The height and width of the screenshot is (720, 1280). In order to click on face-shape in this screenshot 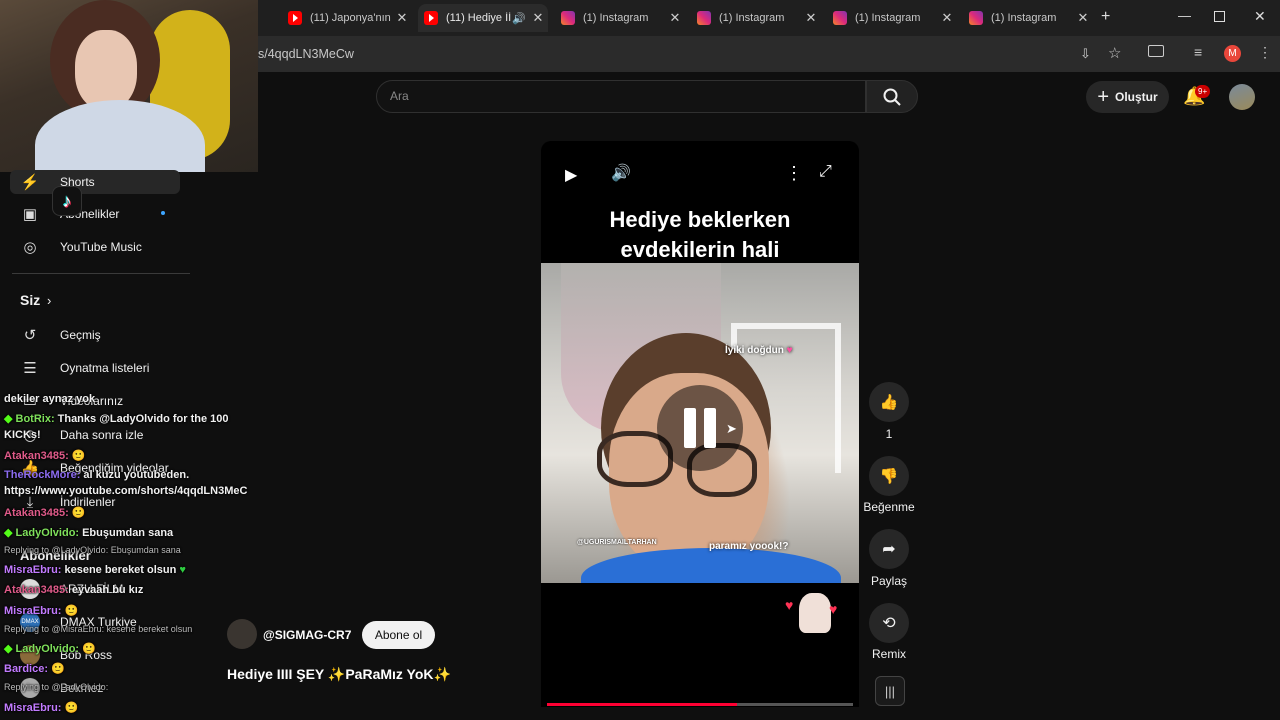, I will do `click(106, 70)`.